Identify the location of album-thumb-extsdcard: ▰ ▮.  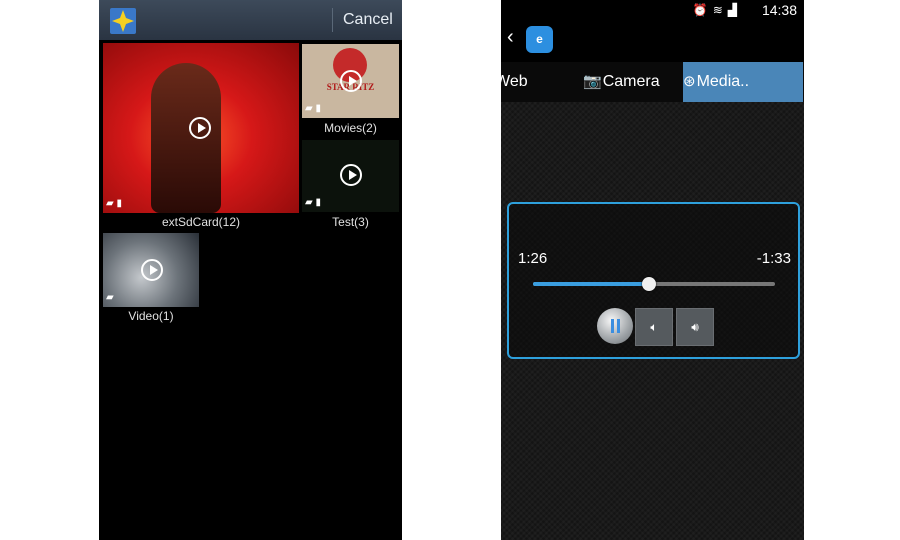
(201, 128).